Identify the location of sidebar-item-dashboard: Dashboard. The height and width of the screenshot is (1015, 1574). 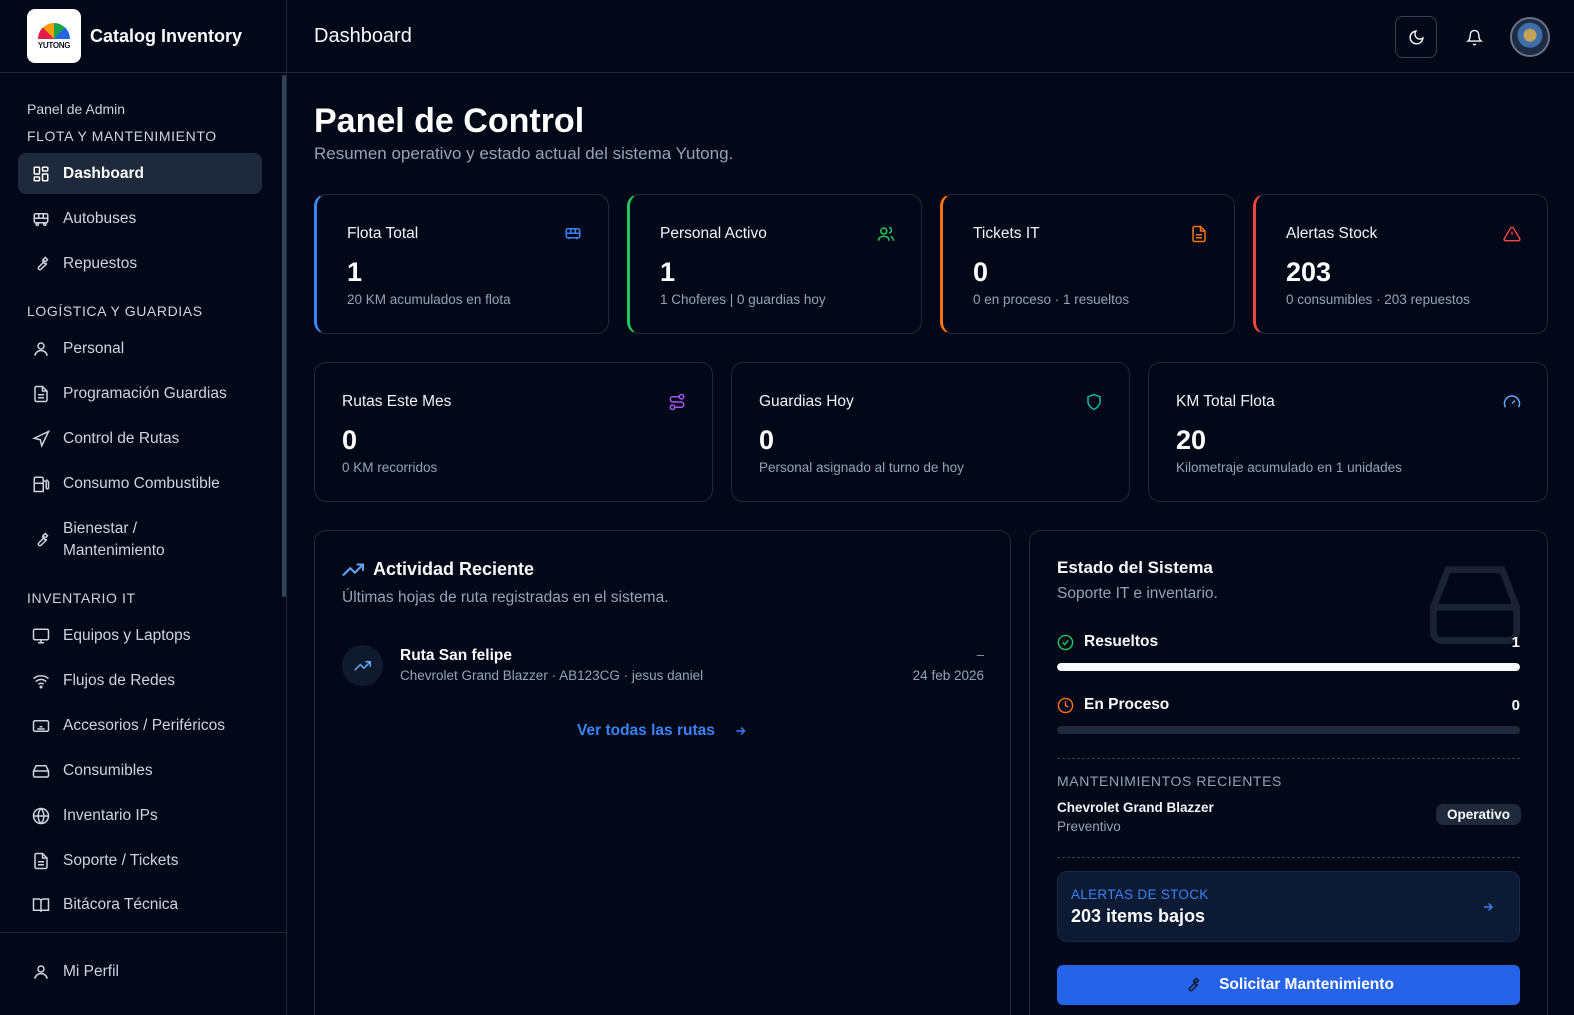
(140, 173).